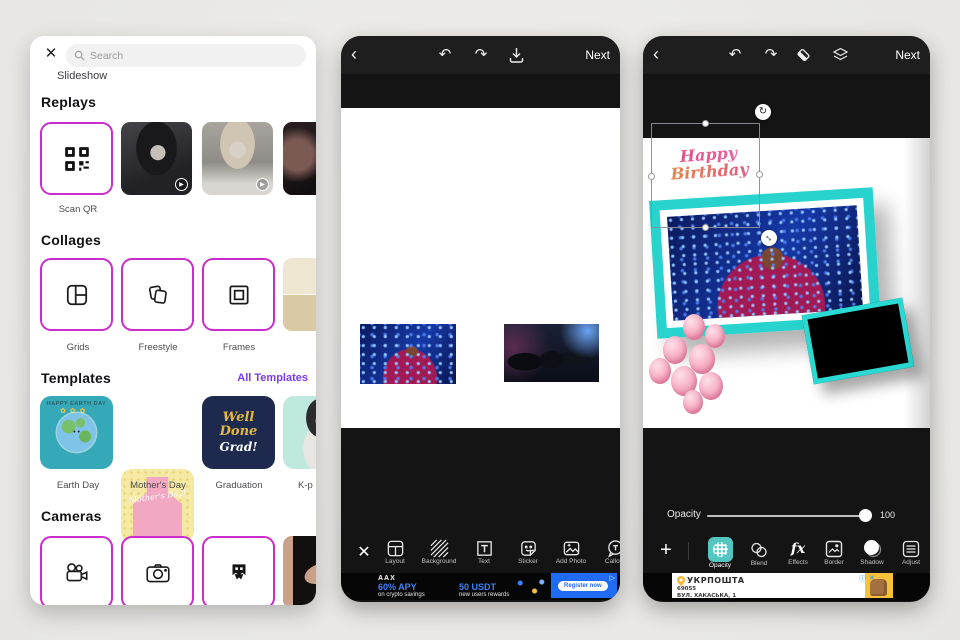 Image resolution: width=960 pixels, height=640 pixels. I want to click on add-layer-icon: +, so click(666, 550).